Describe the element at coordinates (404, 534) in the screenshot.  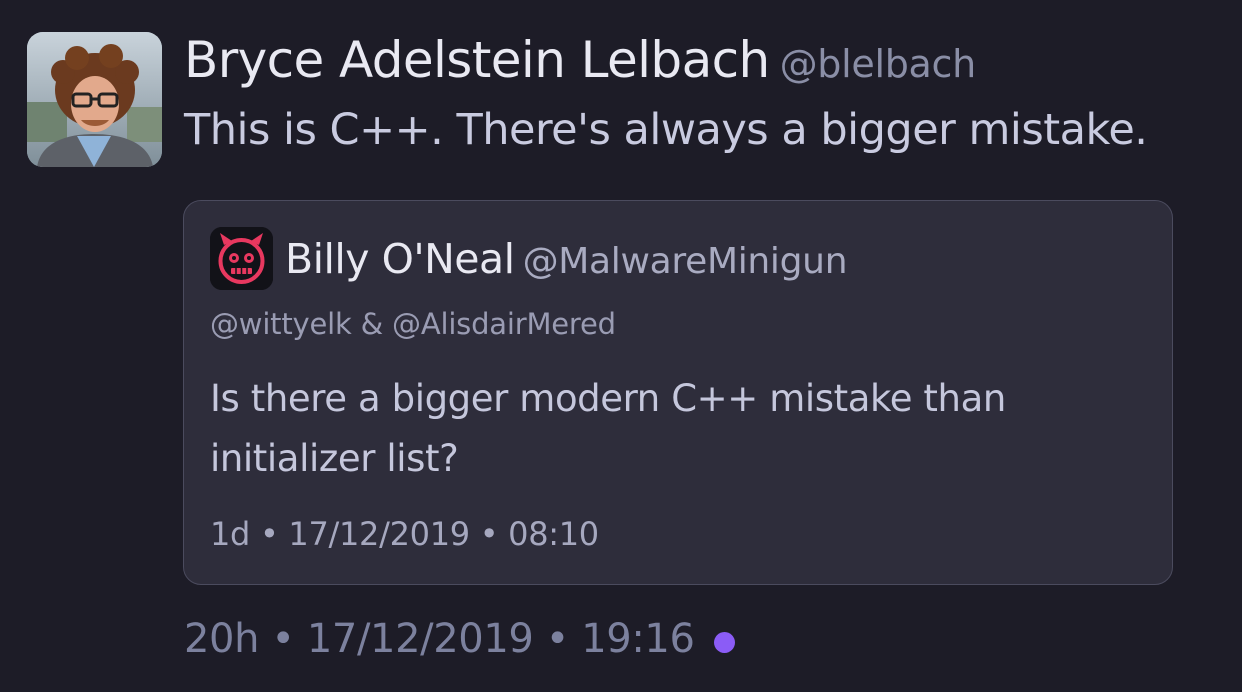
I see `quote-timestamp: 1d • 17/12/2019 • 08:10` at that location.